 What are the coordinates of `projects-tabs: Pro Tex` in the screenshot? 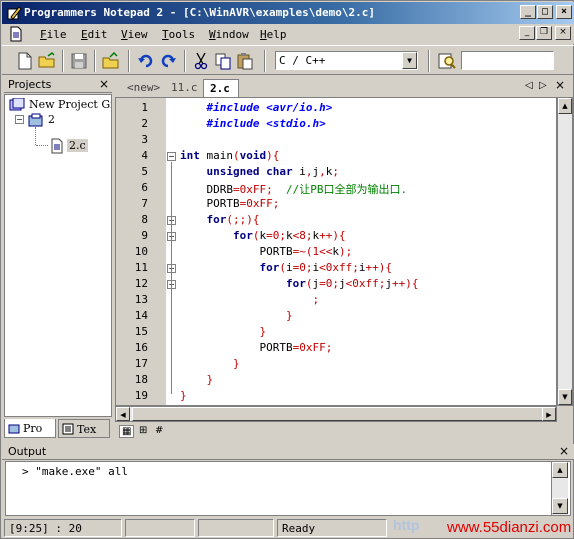 It's located at (58, 429).